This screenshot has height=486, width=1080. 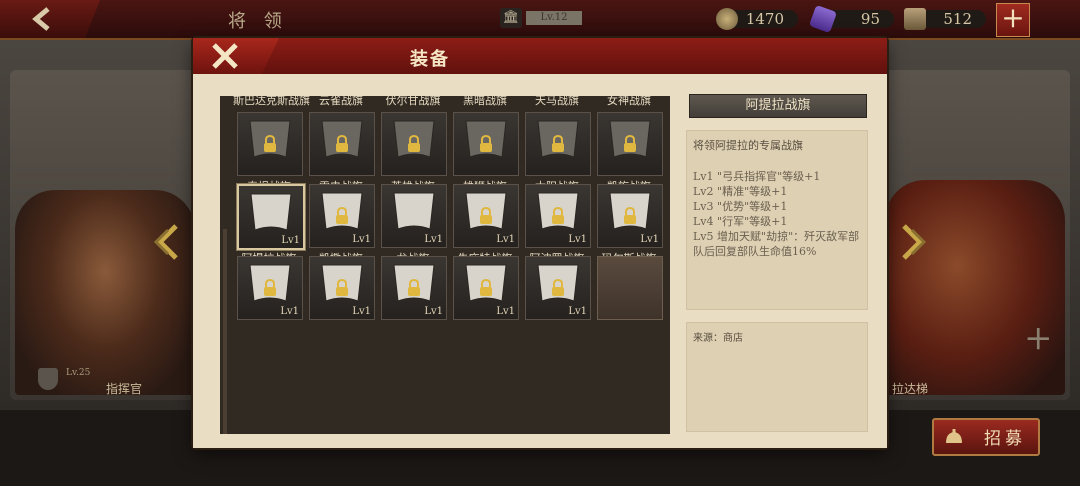 I want to click on rank-emblem-icon, so click(x=48, y=379).